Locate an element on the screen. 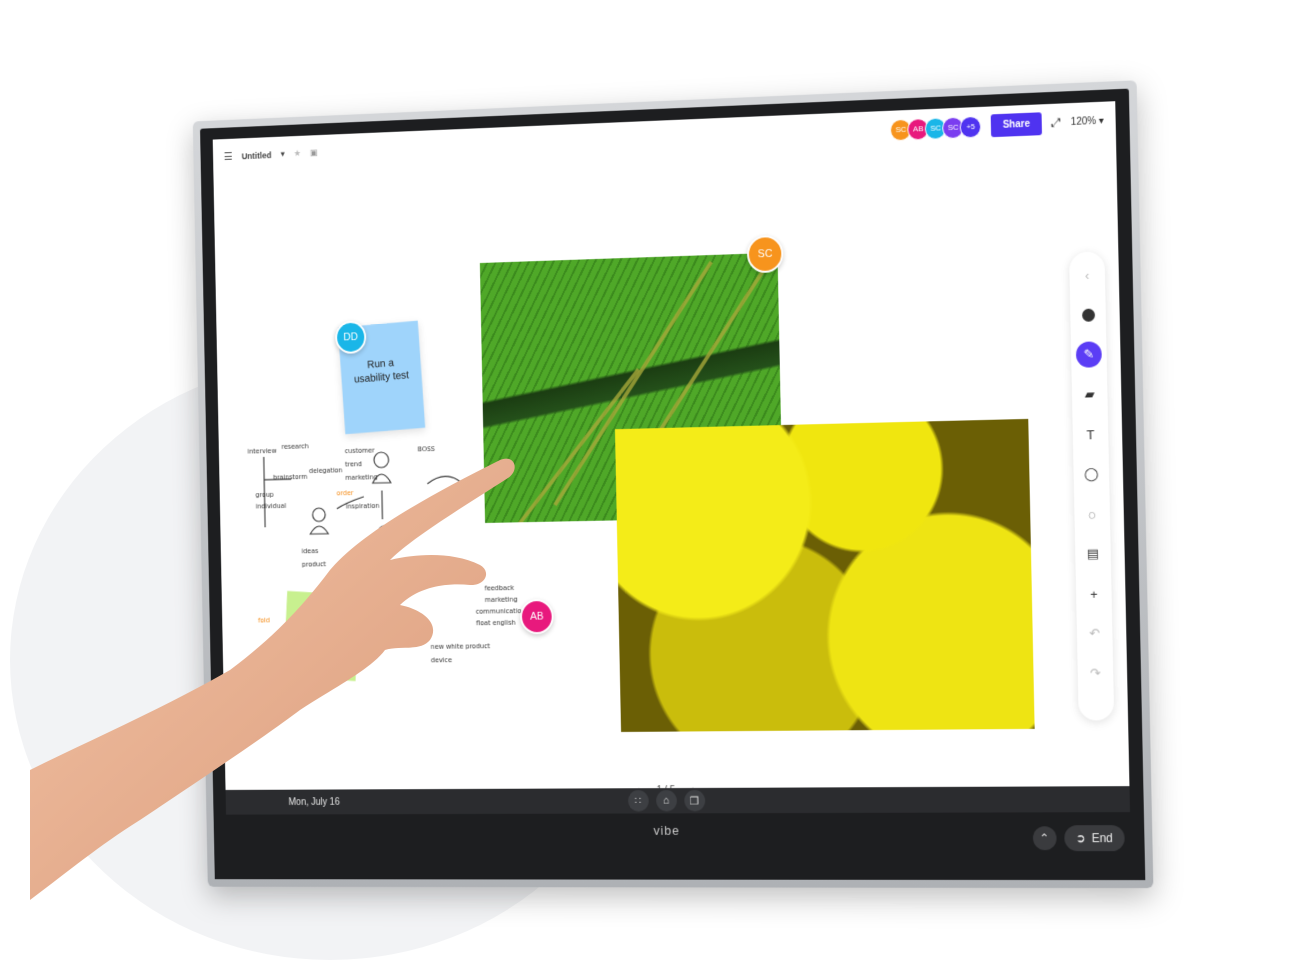  brand-logo: vibe is located at coordinates (666, 830).